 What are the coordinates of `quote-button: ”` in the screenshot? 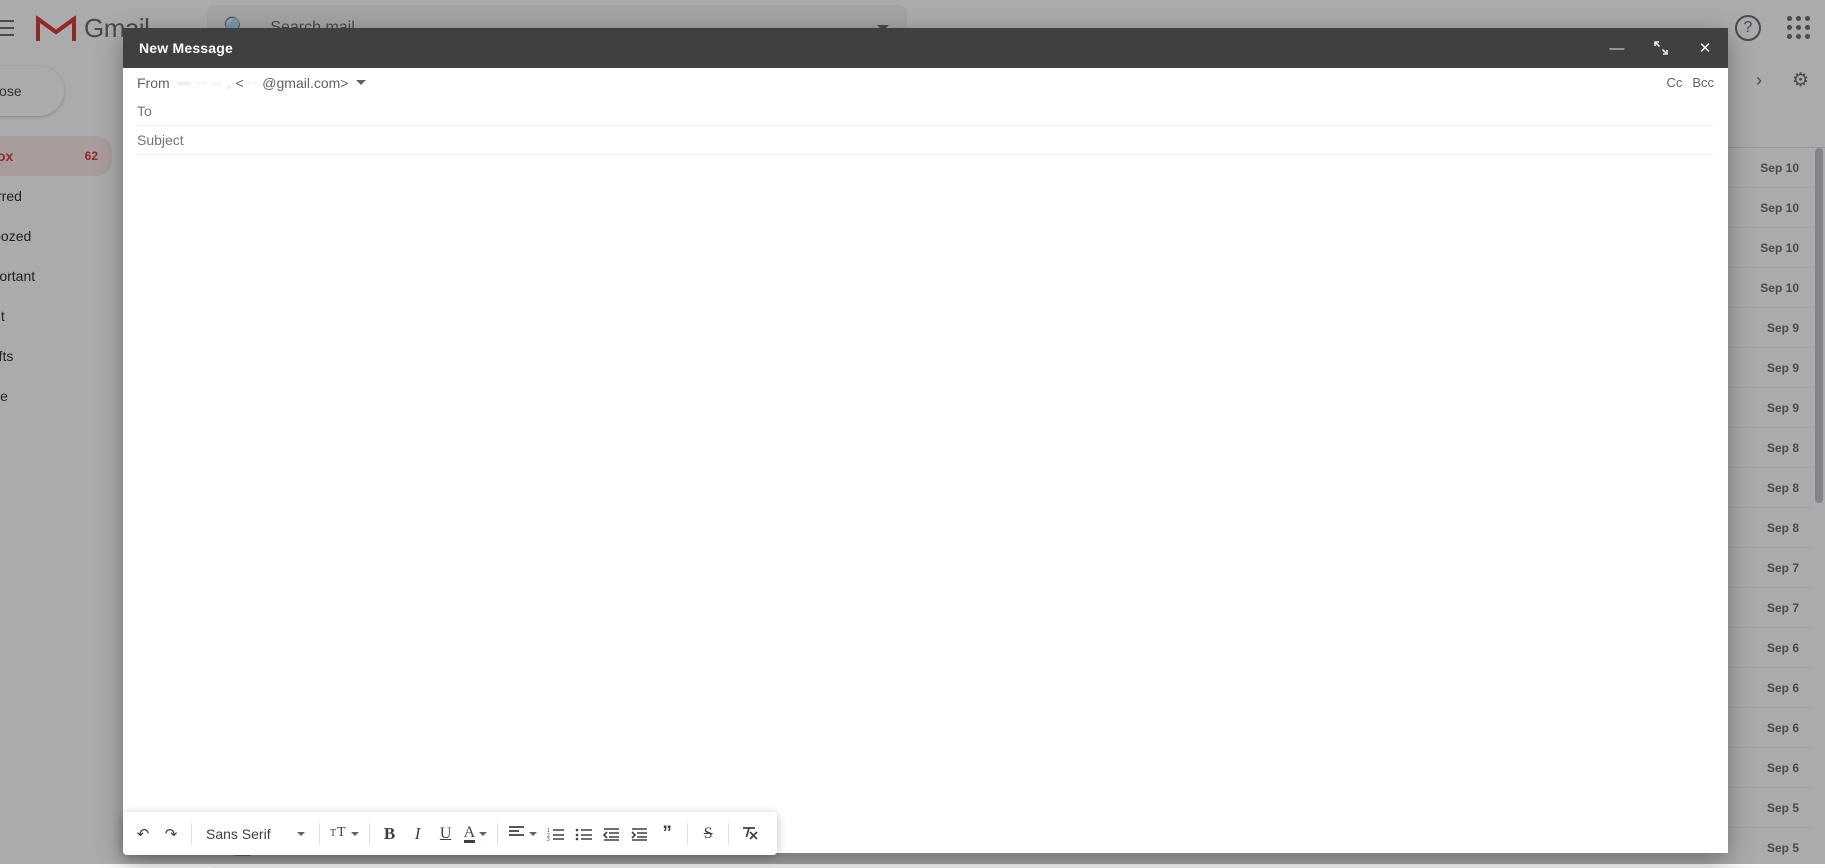 It's located at (667, 834).